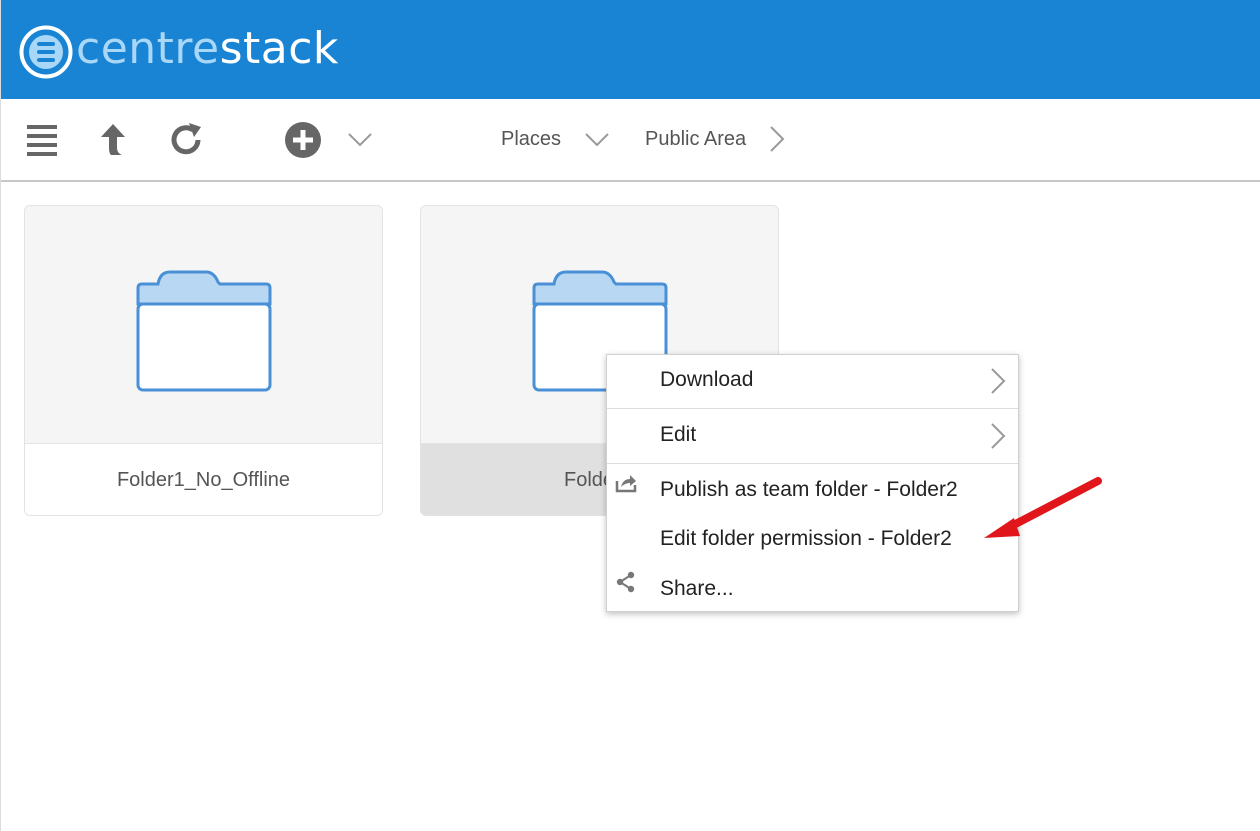  Describe the element at coordinates (695, 139) in the screenshot. I see `breadcrumb-public-area: Public Area` at that location.